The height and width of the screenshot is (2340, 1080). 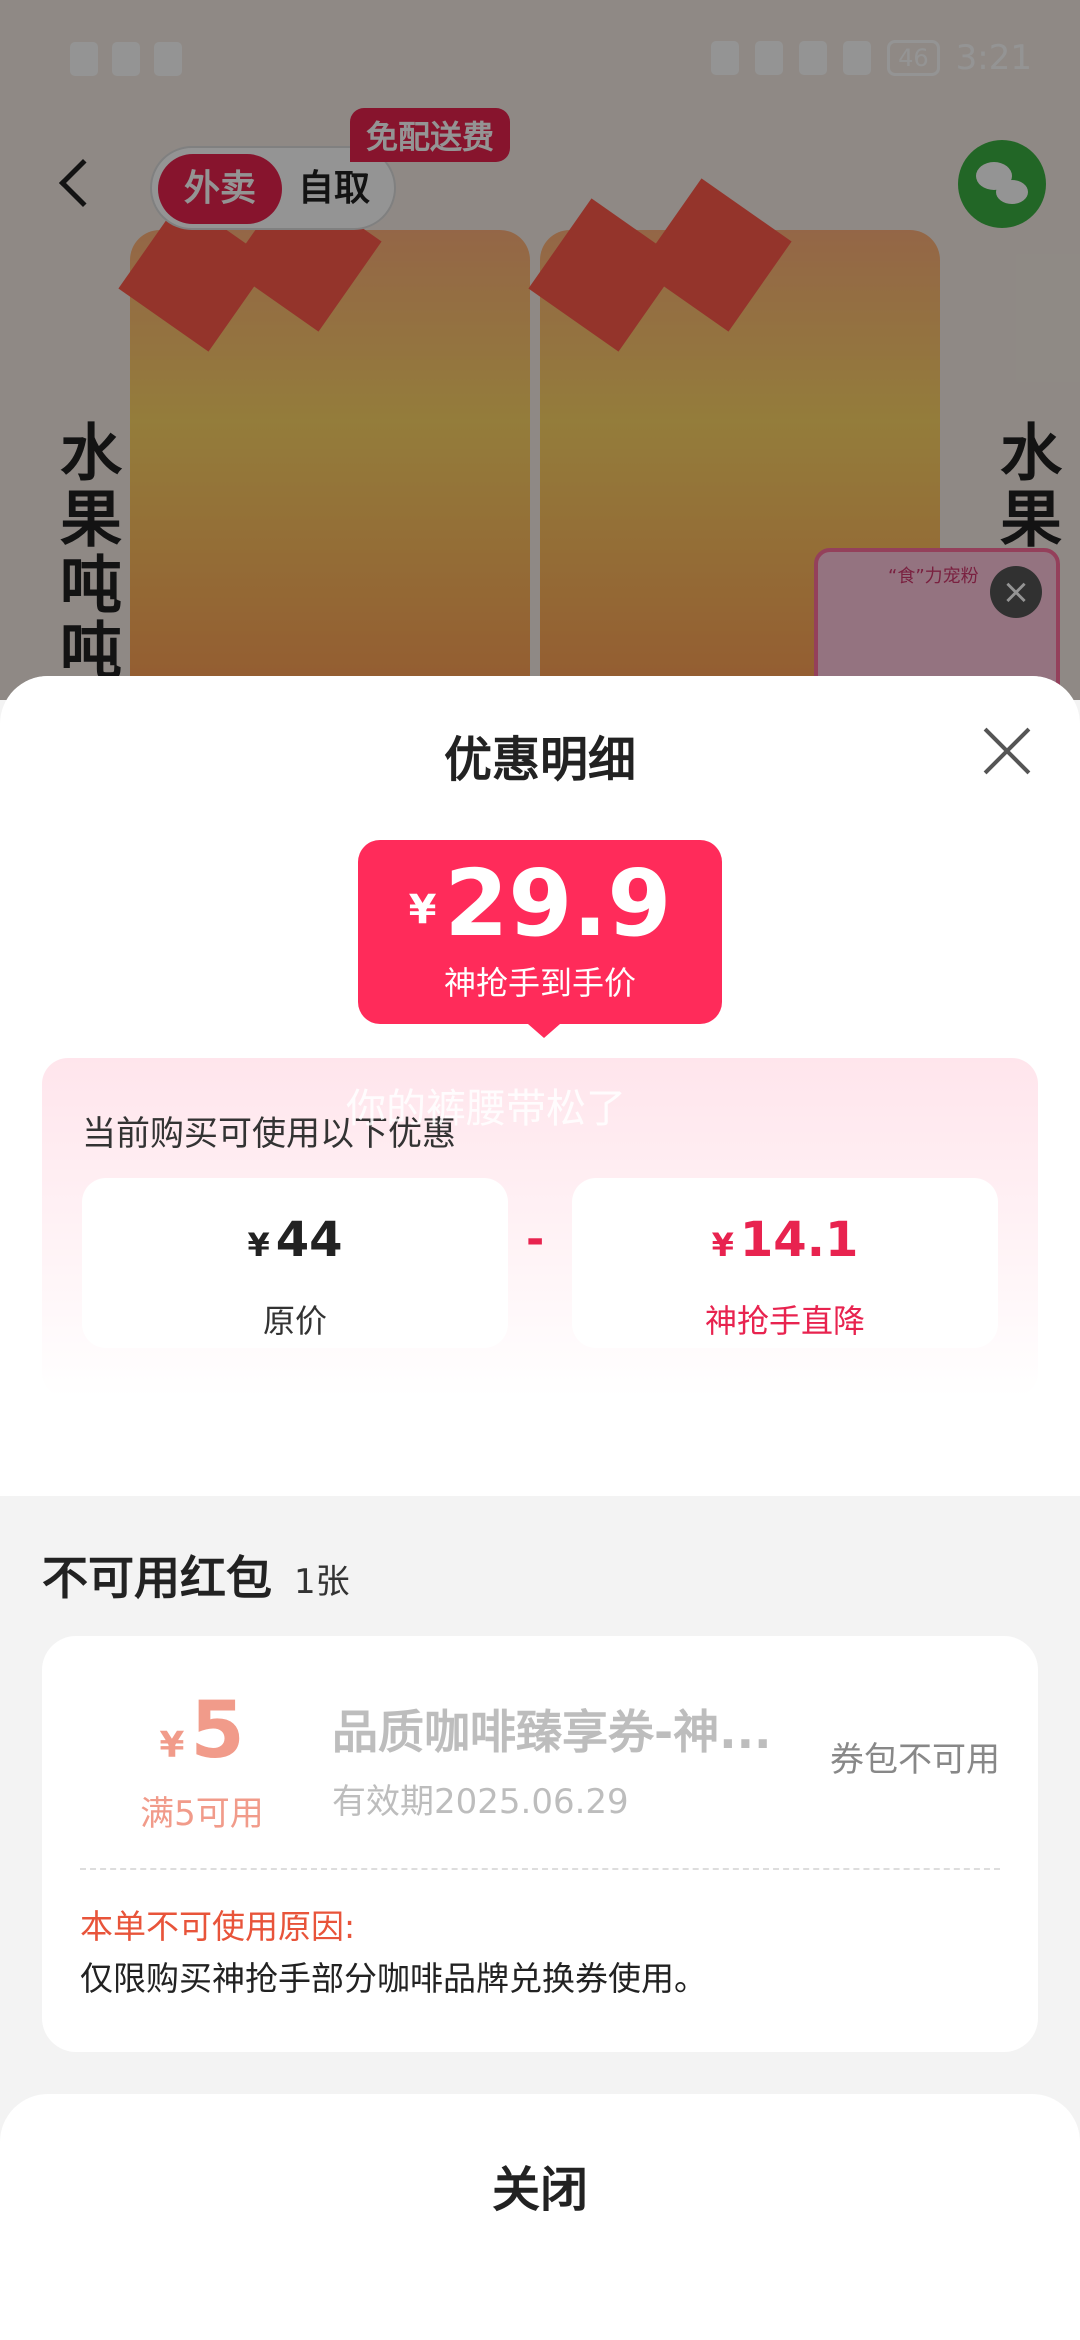 I want to click on discount-amount: ¥14.1, so click(x=785, y=1240).